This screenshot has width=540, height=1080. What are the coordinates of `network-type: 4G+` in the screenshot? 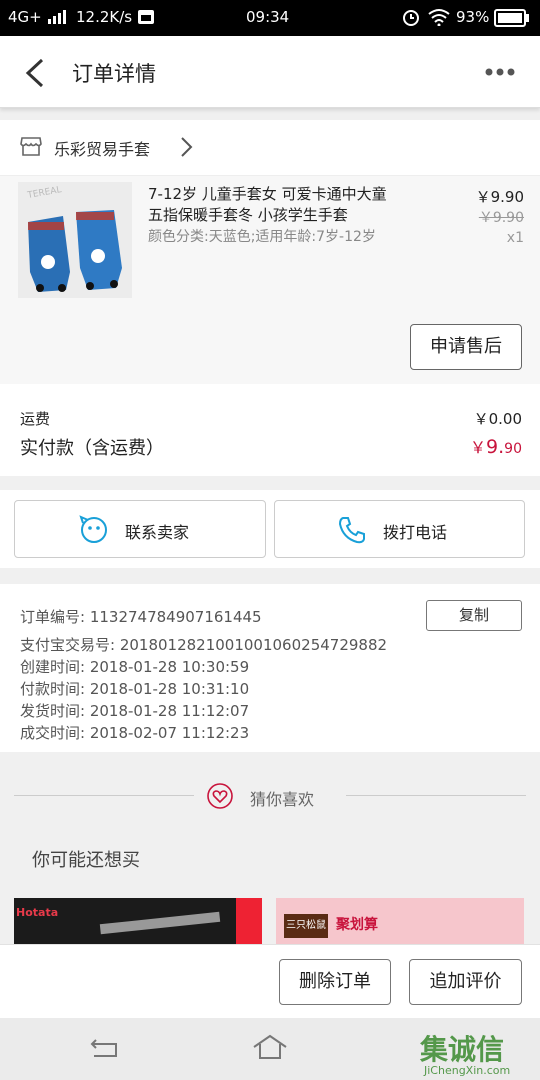 It's located at (25, 17).